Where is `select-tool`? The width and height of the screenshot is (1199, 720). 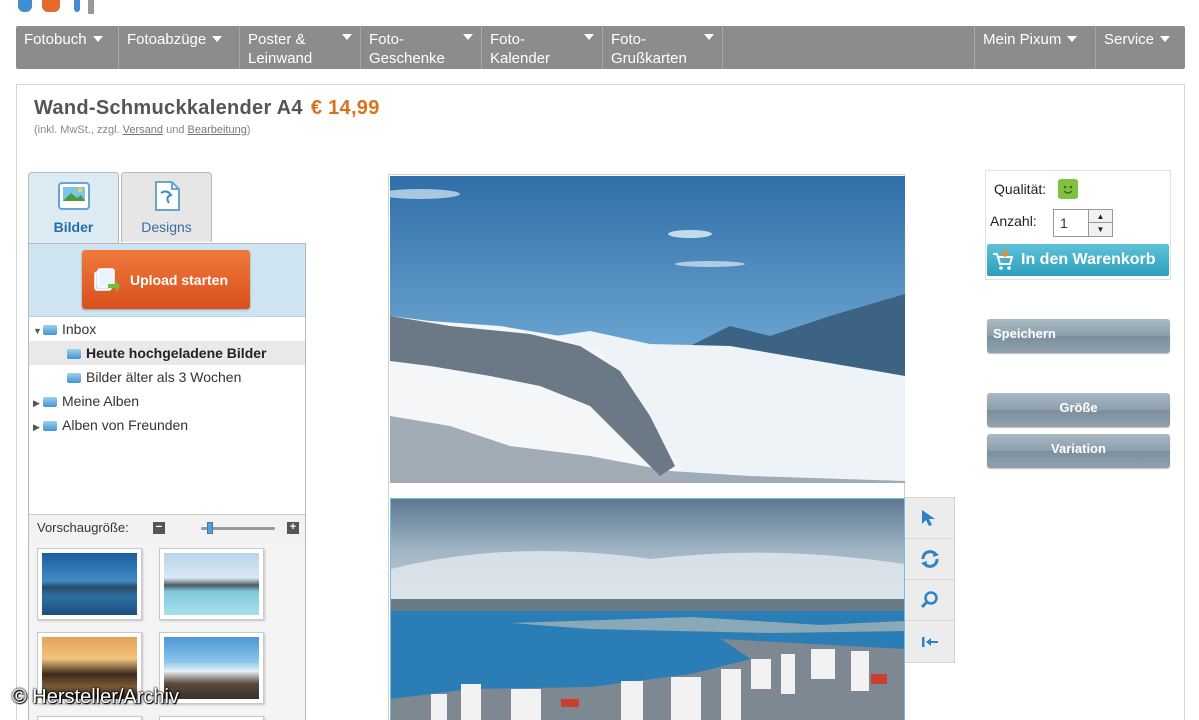
select-tool is located at coordinates (929, 518).